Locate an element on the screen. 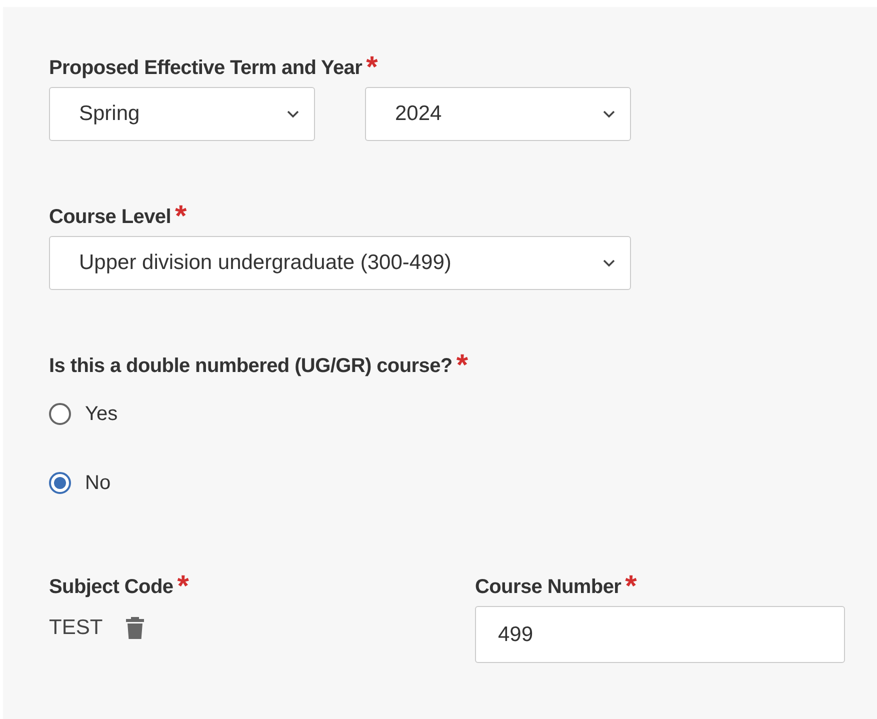  trash-icon is located at coordinates (134, 628).